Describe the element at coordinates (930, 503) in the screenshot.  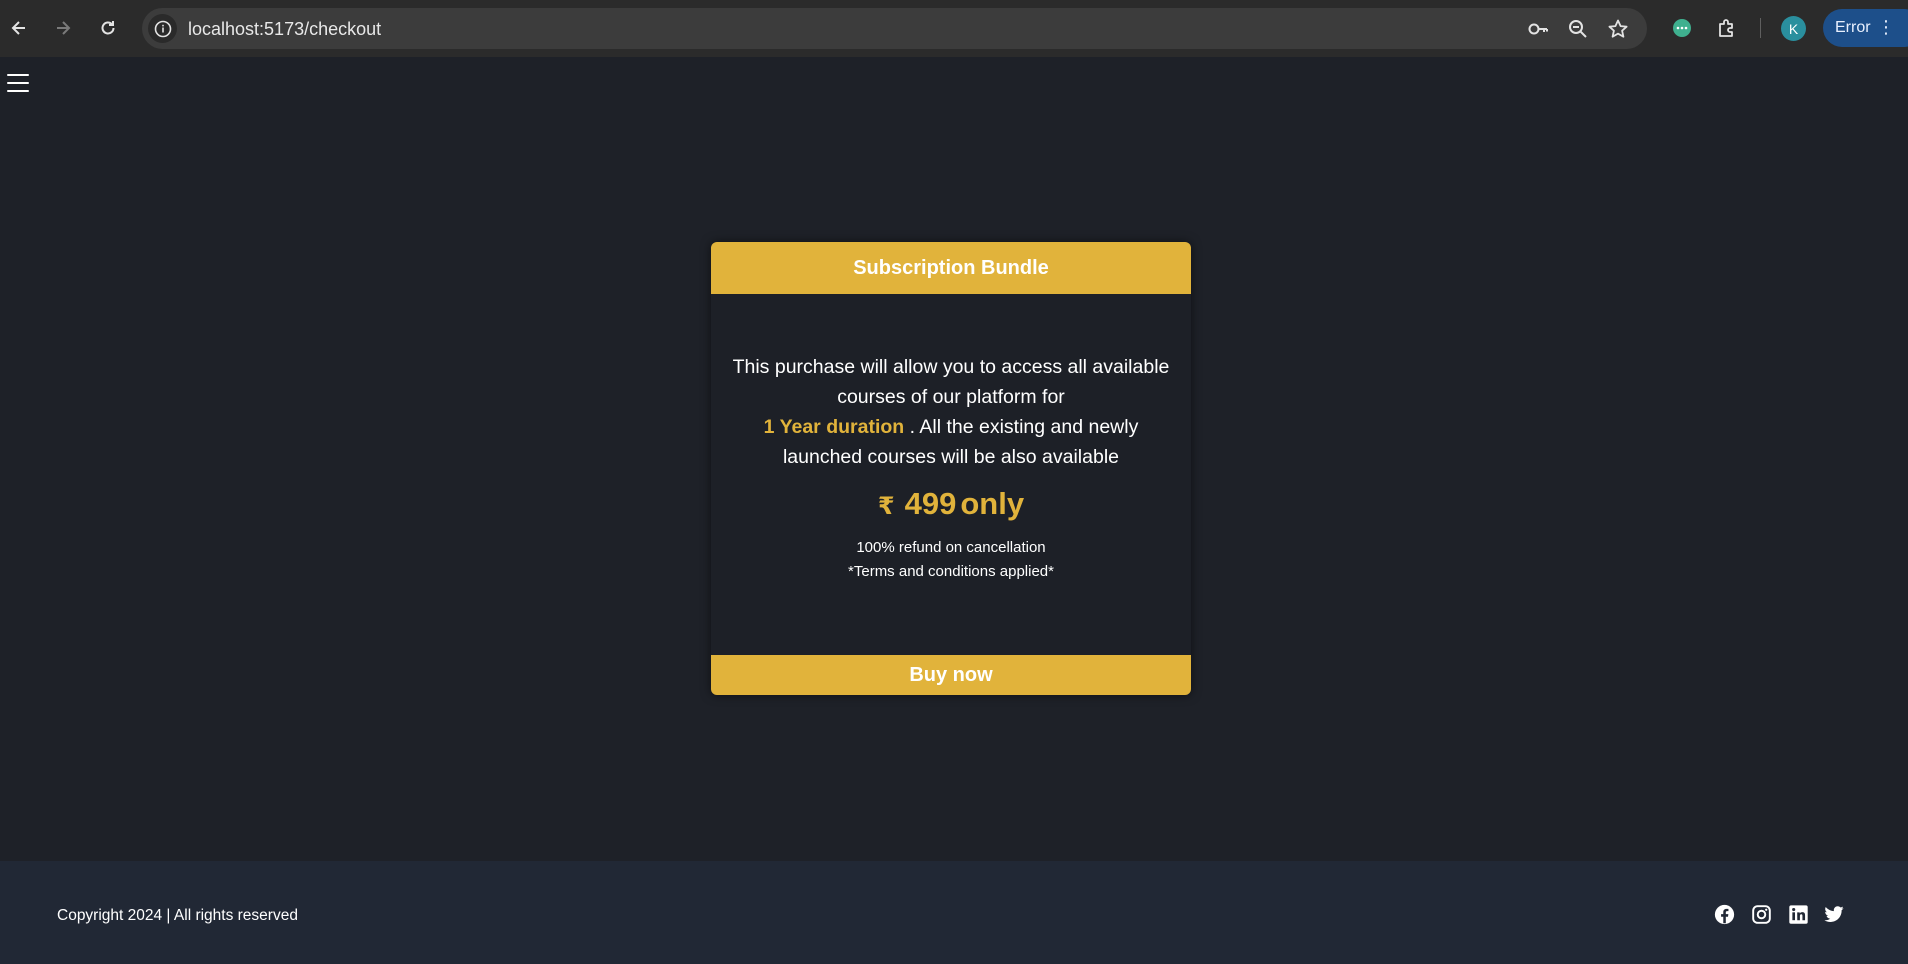
I see `price-amount: 499` at that location.